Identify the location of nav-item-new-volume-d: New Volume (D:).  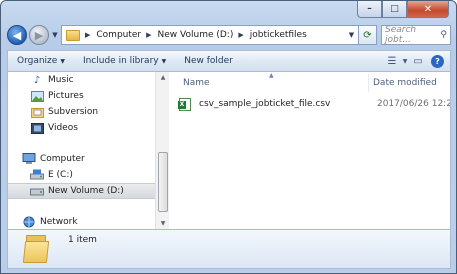
(81, 191).